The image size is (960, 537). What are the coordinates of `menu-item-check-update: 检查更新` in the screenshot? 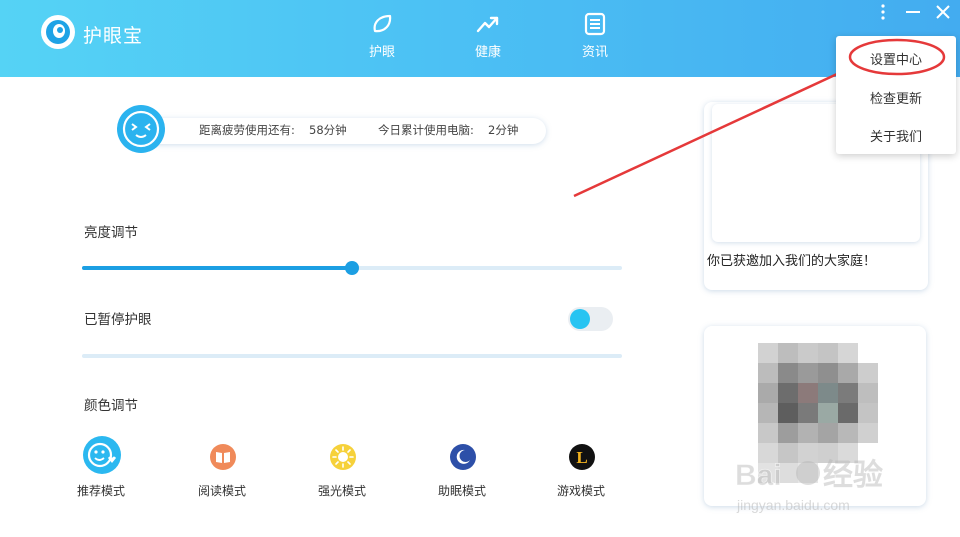 It's located at (896, 97).